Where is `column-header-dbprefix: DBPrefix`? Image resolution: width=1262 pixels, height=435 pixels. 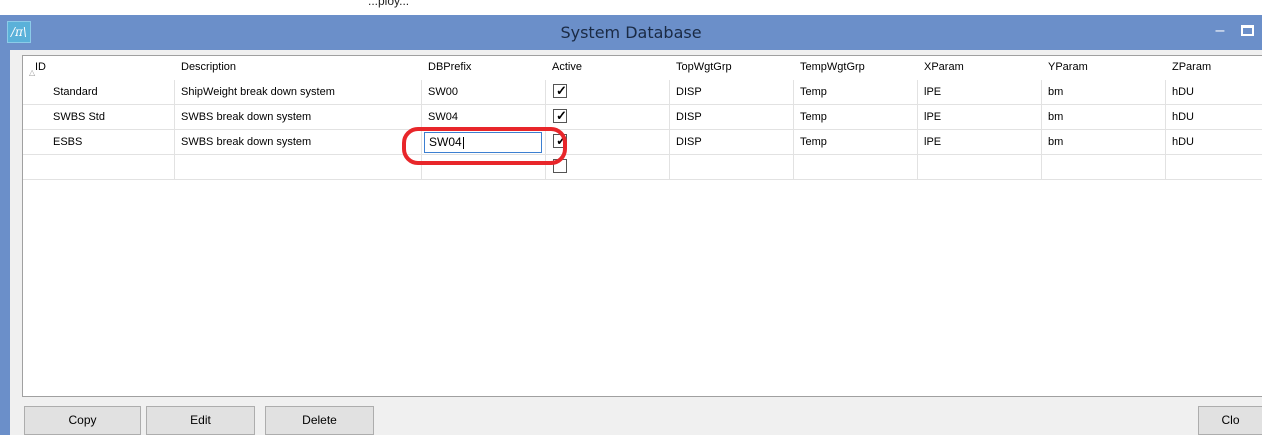 column-header-dbprefix: DBPrefix is located at coordinates (484, 68).